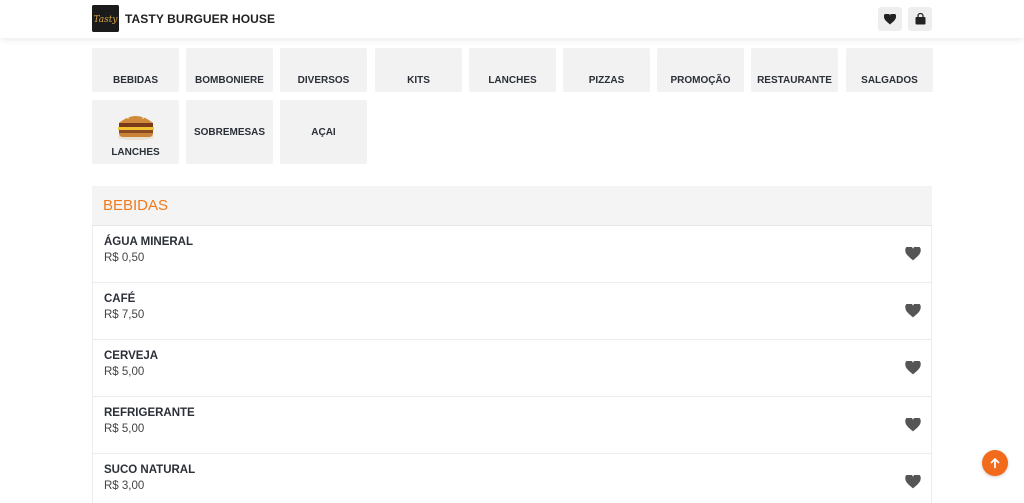 The height and width of the screenshot is (503, 1024). I want to click on category-acai: AÇAI, so click(323, 132).